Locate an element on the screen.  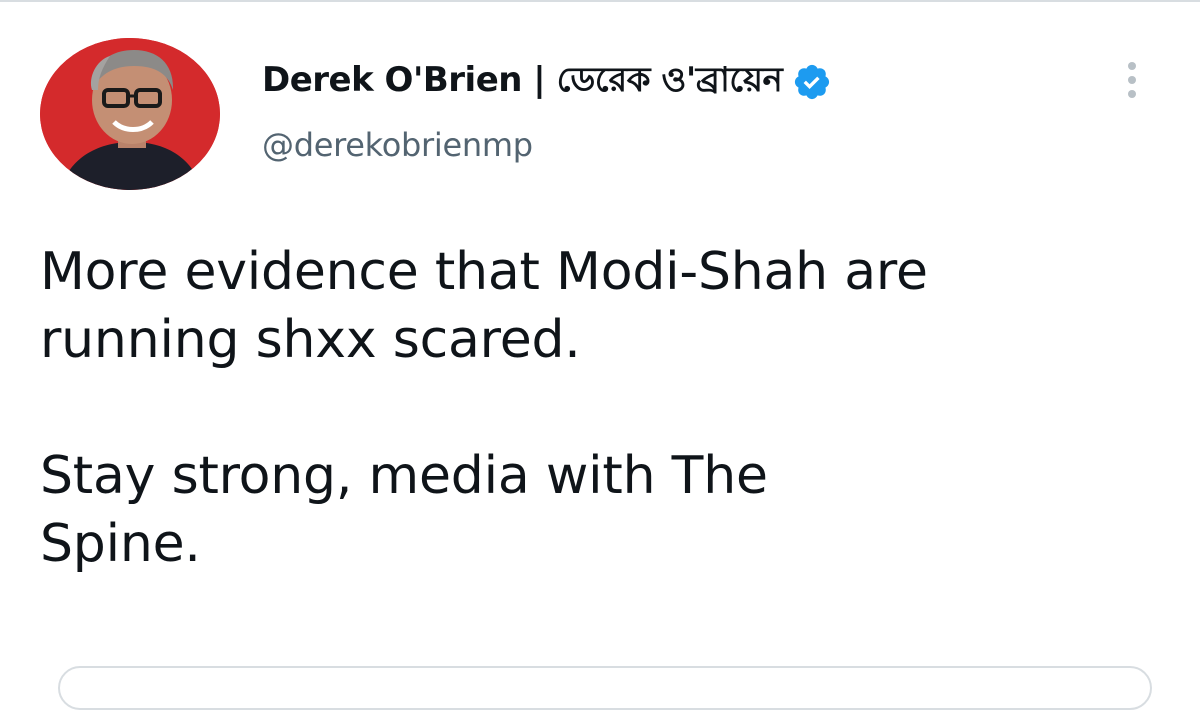
avatar is located at coordinates (130, 114).